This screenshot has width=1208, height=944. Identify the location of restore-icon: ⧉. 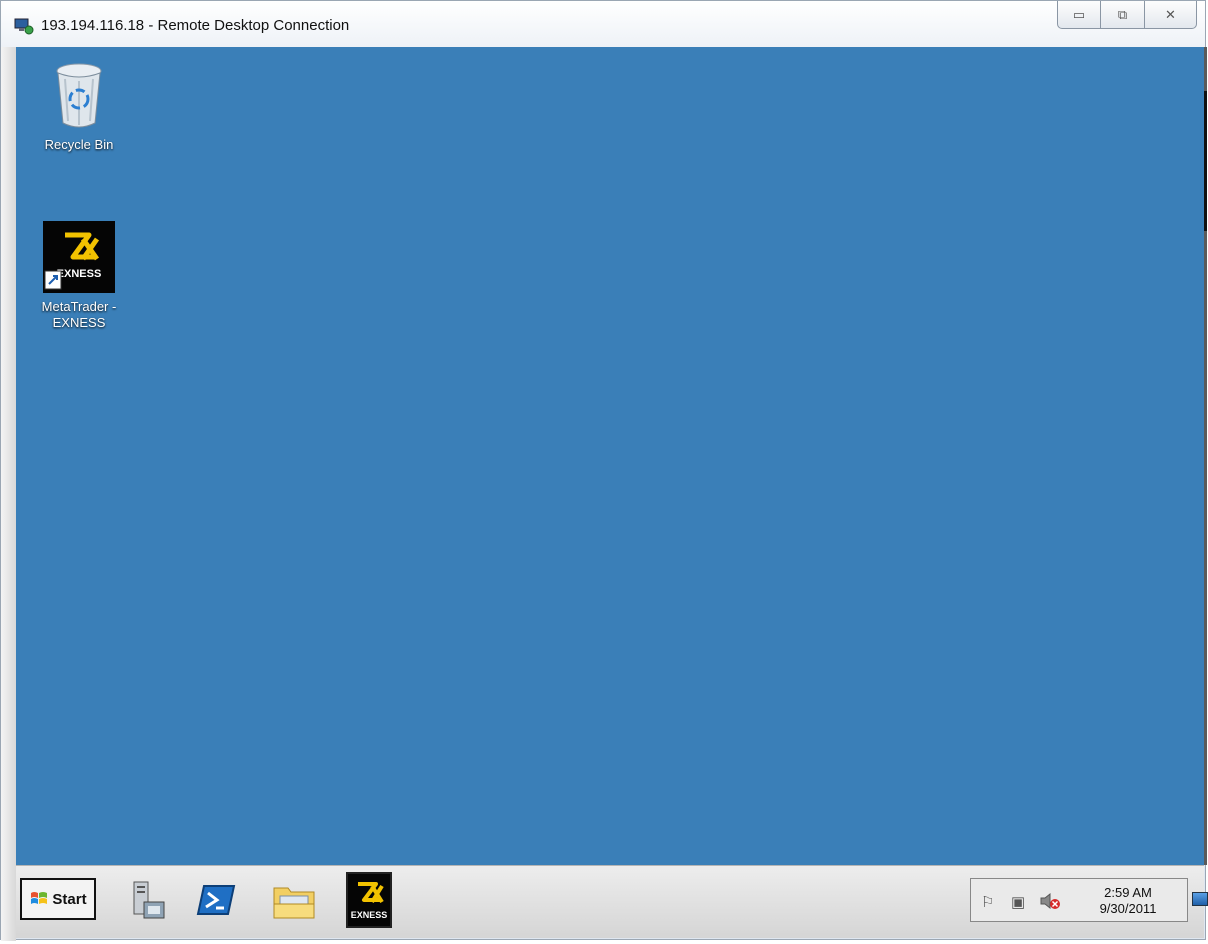
(1122, 14).